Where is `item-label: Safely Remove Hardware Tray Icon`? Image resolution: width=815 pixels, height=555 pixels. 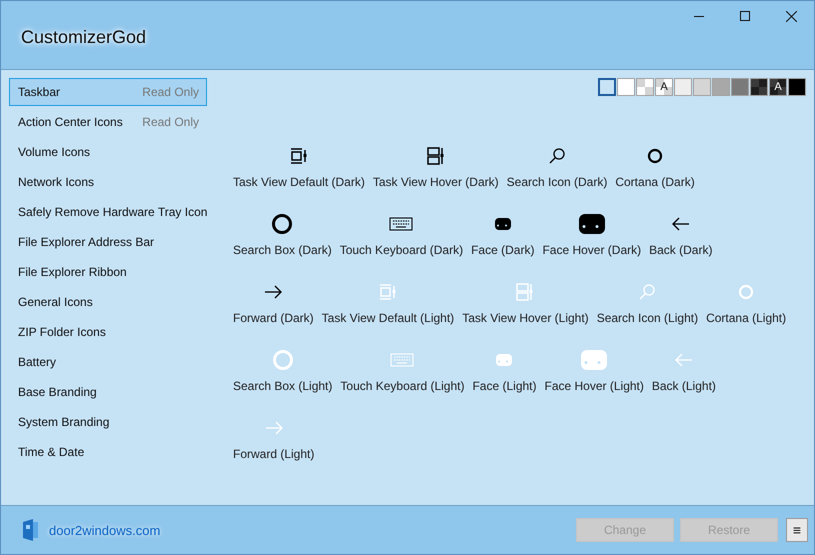
item-label: Safely Remove Hardware Tray Icon is located at coordinates (113, 212).